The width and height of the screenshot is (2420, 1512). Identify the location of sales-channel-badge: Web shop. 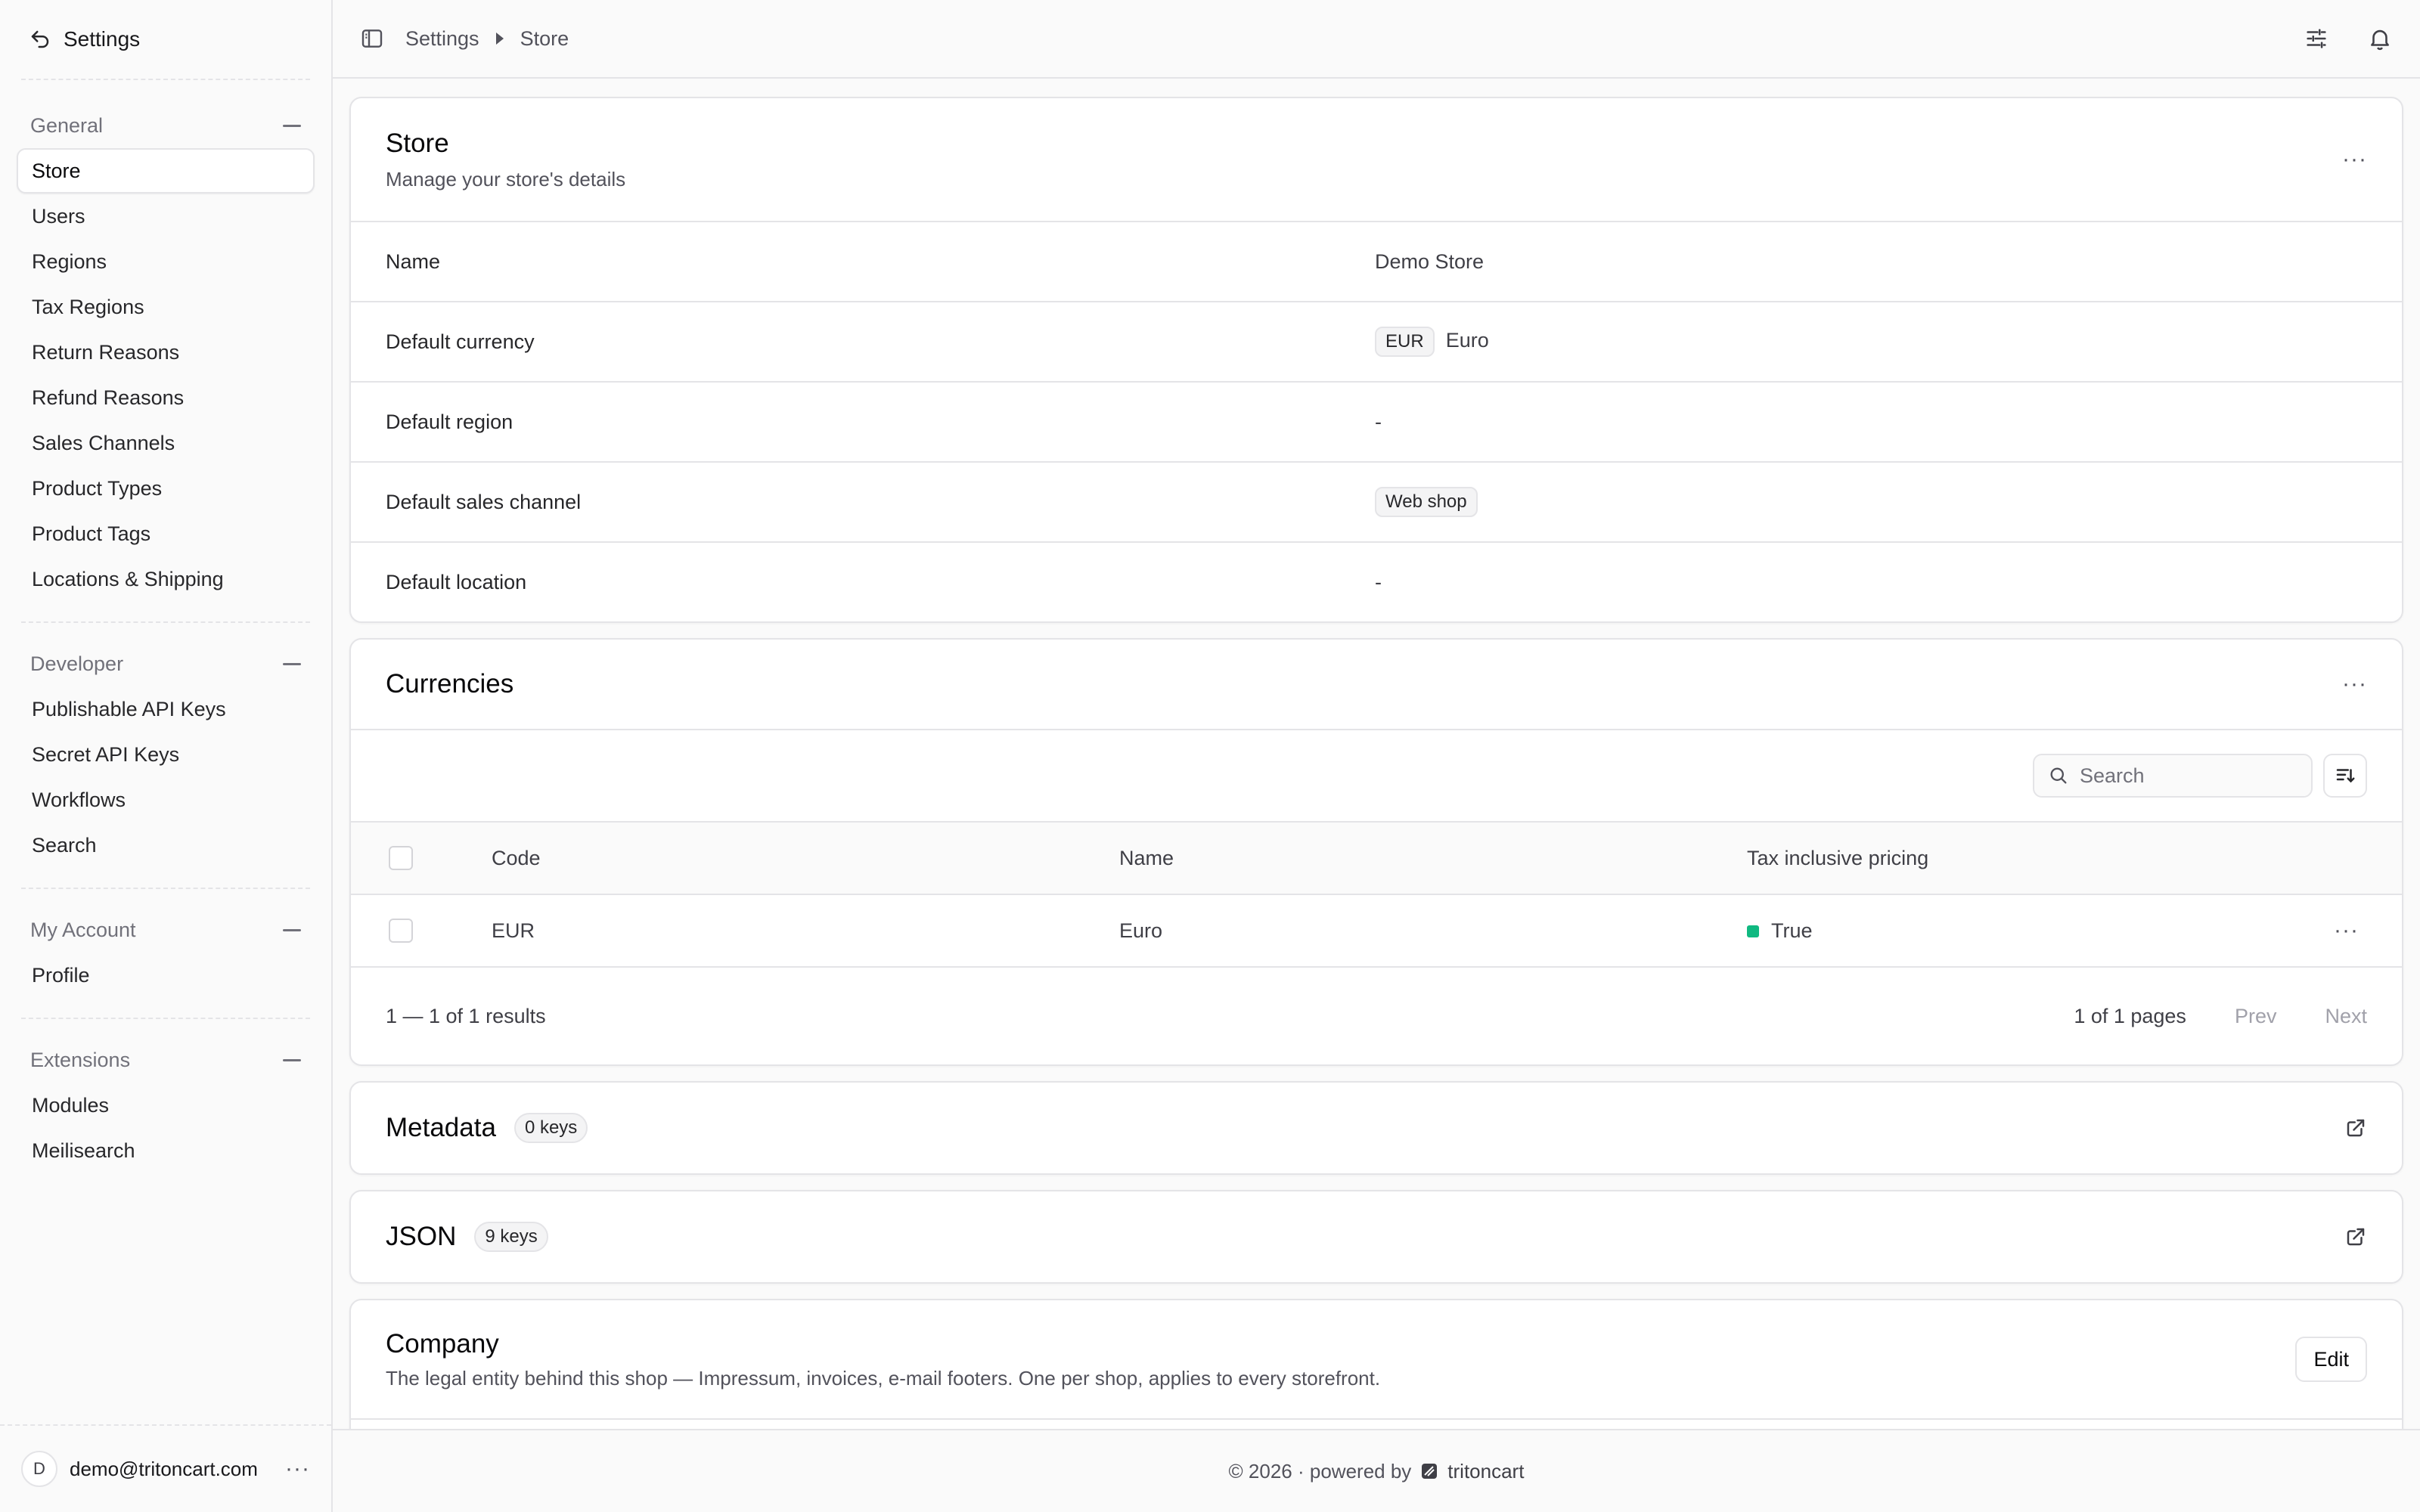
(1426, 502).